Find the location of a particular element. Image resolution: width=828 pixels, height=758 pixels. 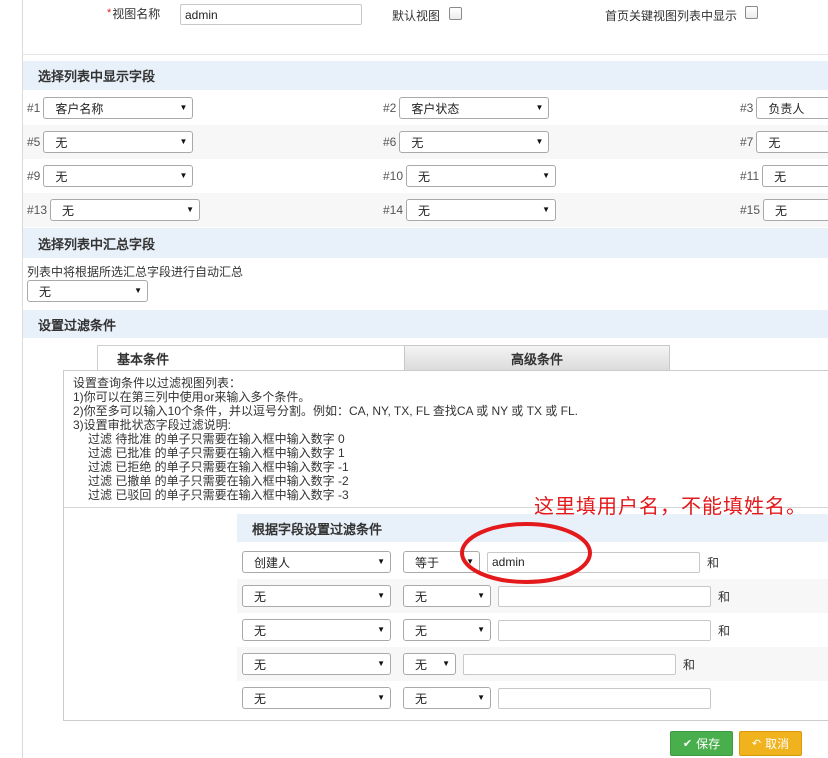

select-value: 客户状态 is located at coordinates (435, 108).